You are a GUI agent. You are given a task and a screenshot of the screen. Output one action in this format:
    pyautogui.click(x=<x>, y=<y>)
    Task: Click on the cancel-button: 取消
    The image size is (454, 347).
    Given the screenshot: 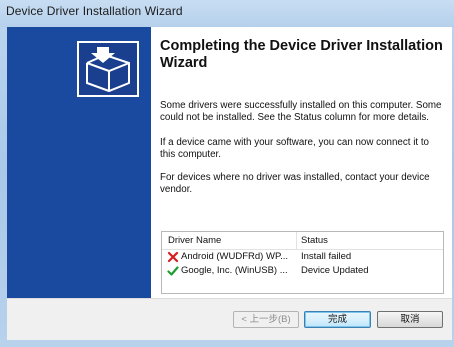 What is the action you would take?
    pyautogui.click(x=410, y=319)
    